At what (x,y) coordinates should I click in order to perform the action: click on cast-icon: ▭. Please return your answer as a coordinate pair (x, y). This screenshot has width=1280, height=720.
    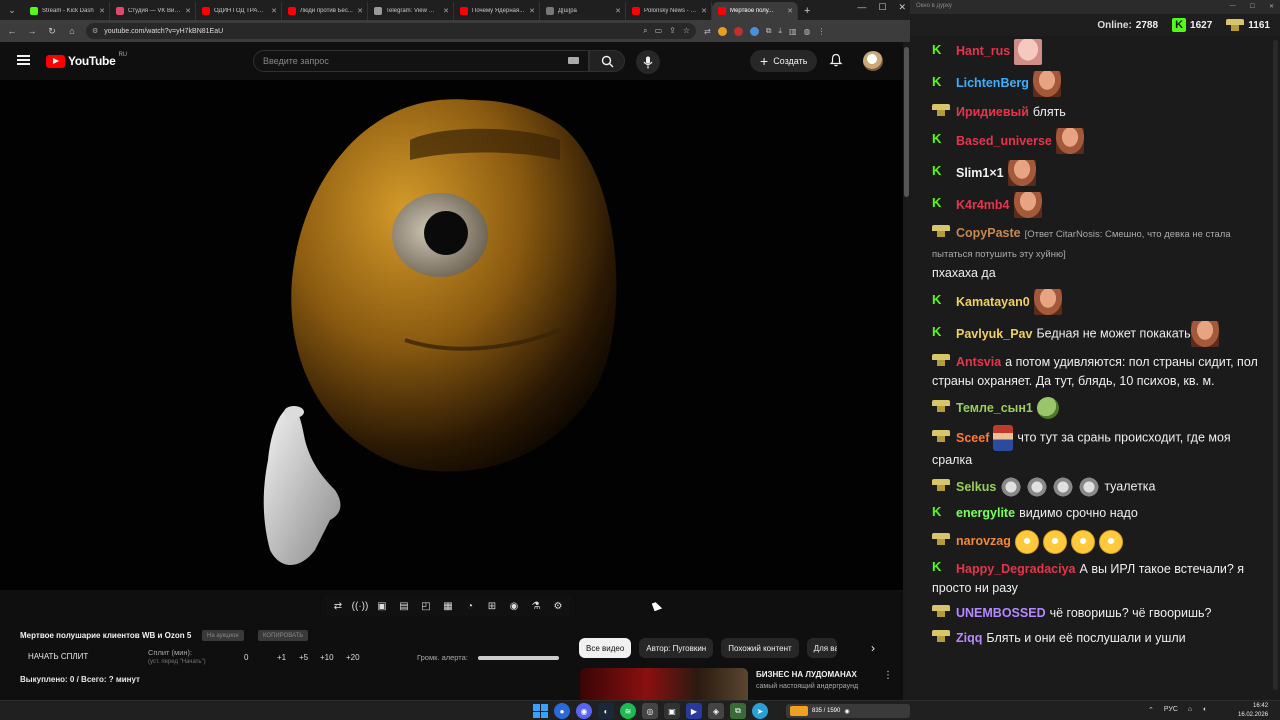
    Looking at the image, I should click on (659, 31).